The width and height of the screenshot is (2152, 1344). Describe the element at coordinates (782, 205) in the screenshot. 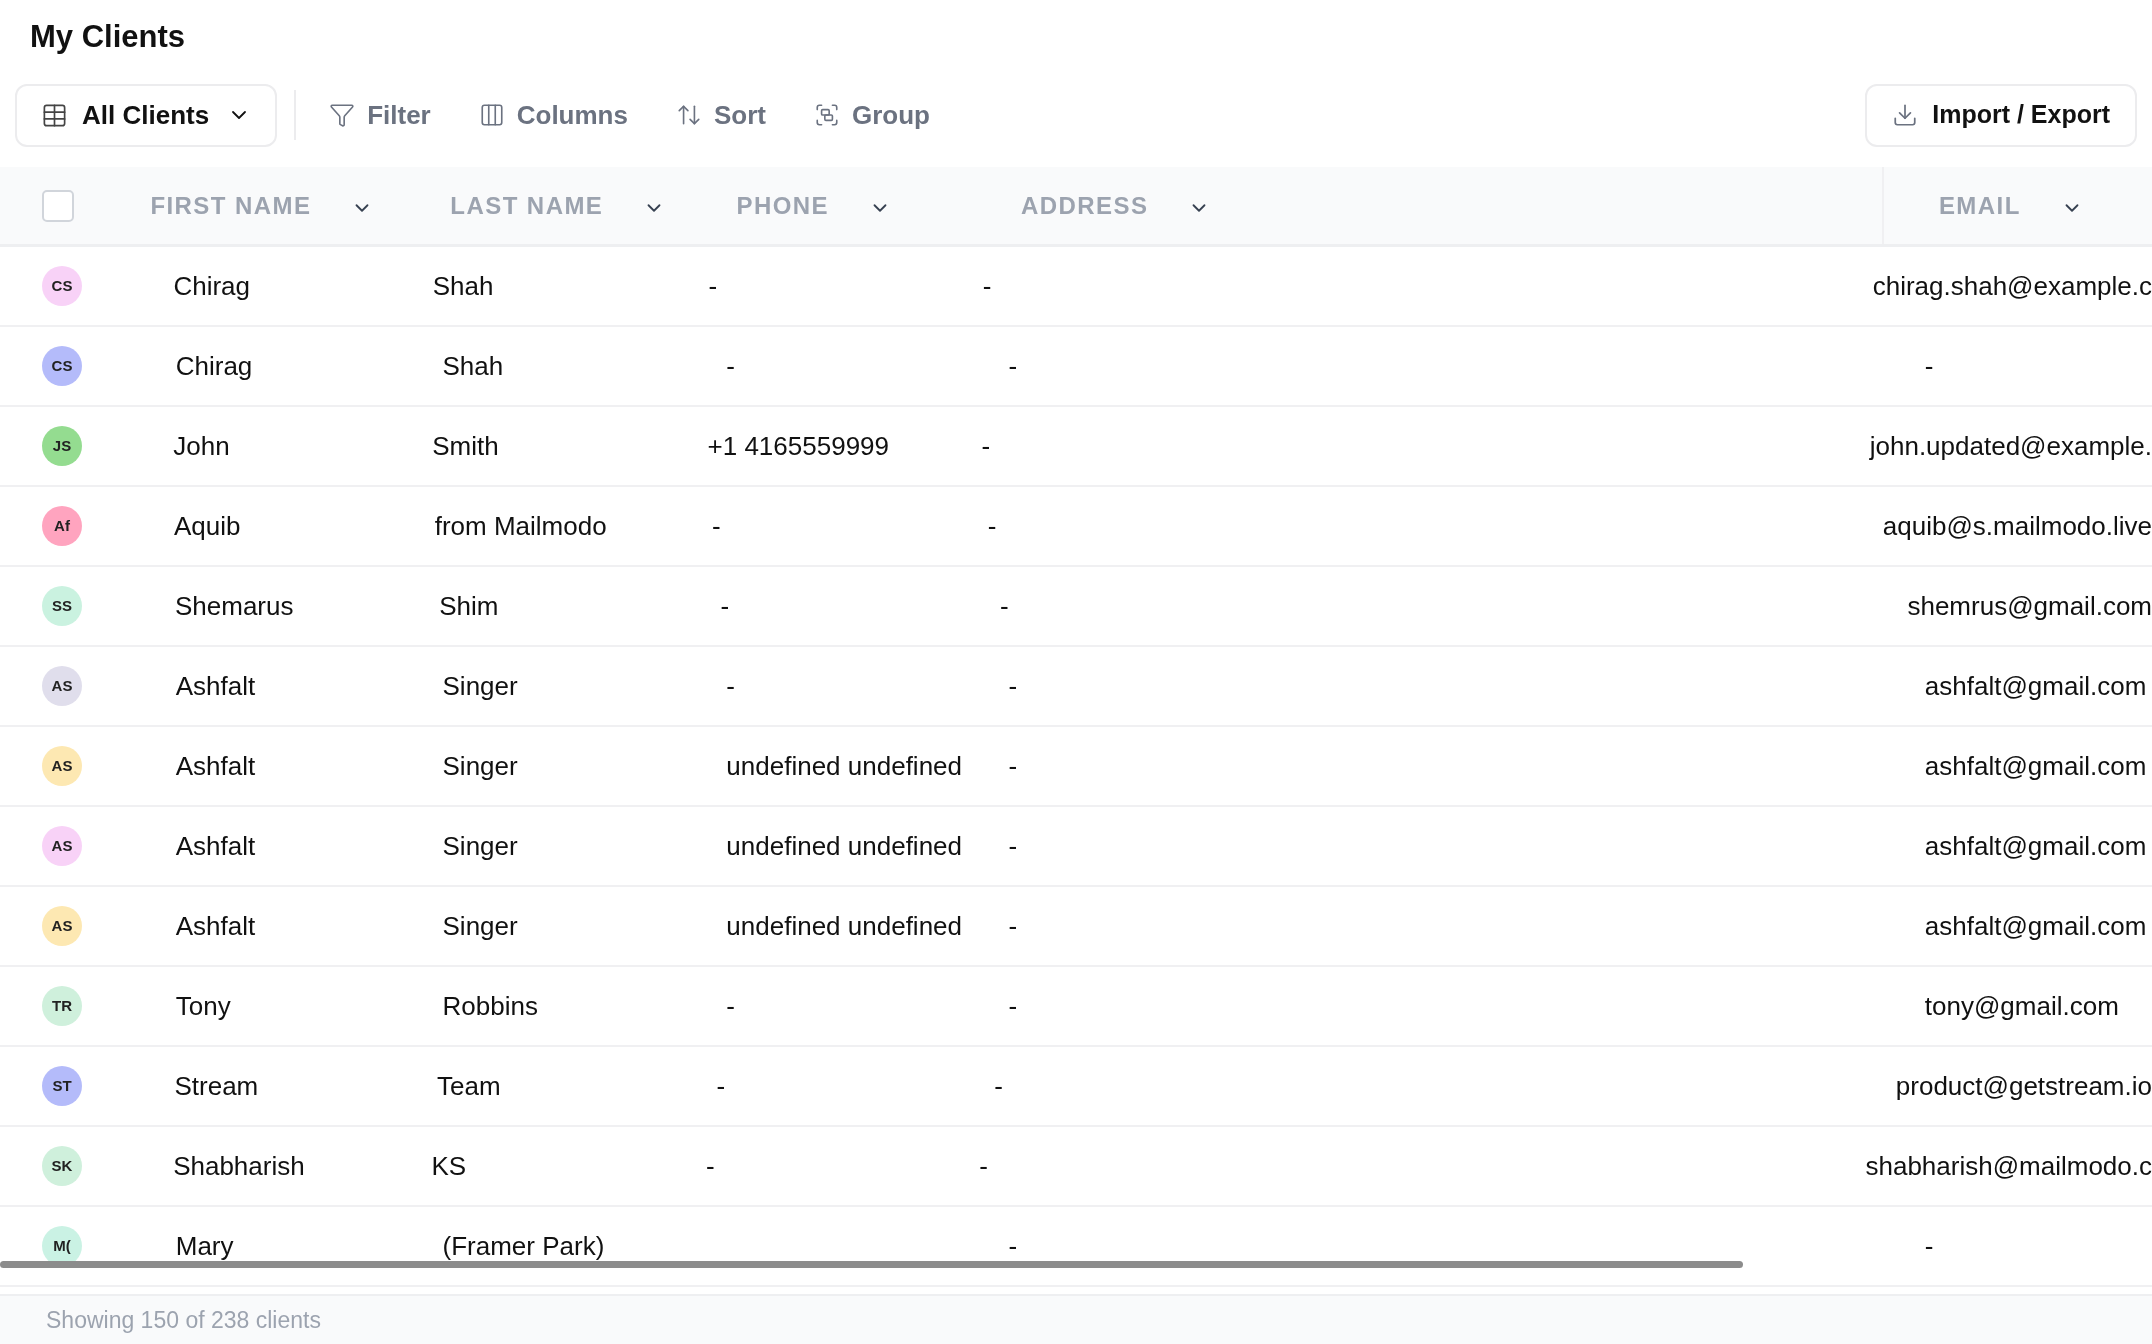

I see `column-header: PHONE` at that location.